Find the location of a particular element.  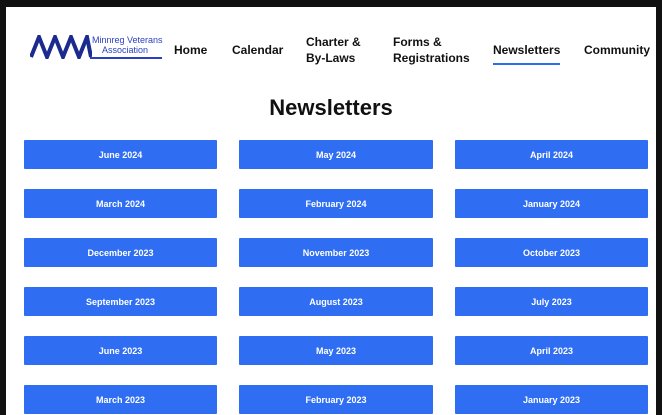

nav-community: Community is located at coordinates (617, 50).